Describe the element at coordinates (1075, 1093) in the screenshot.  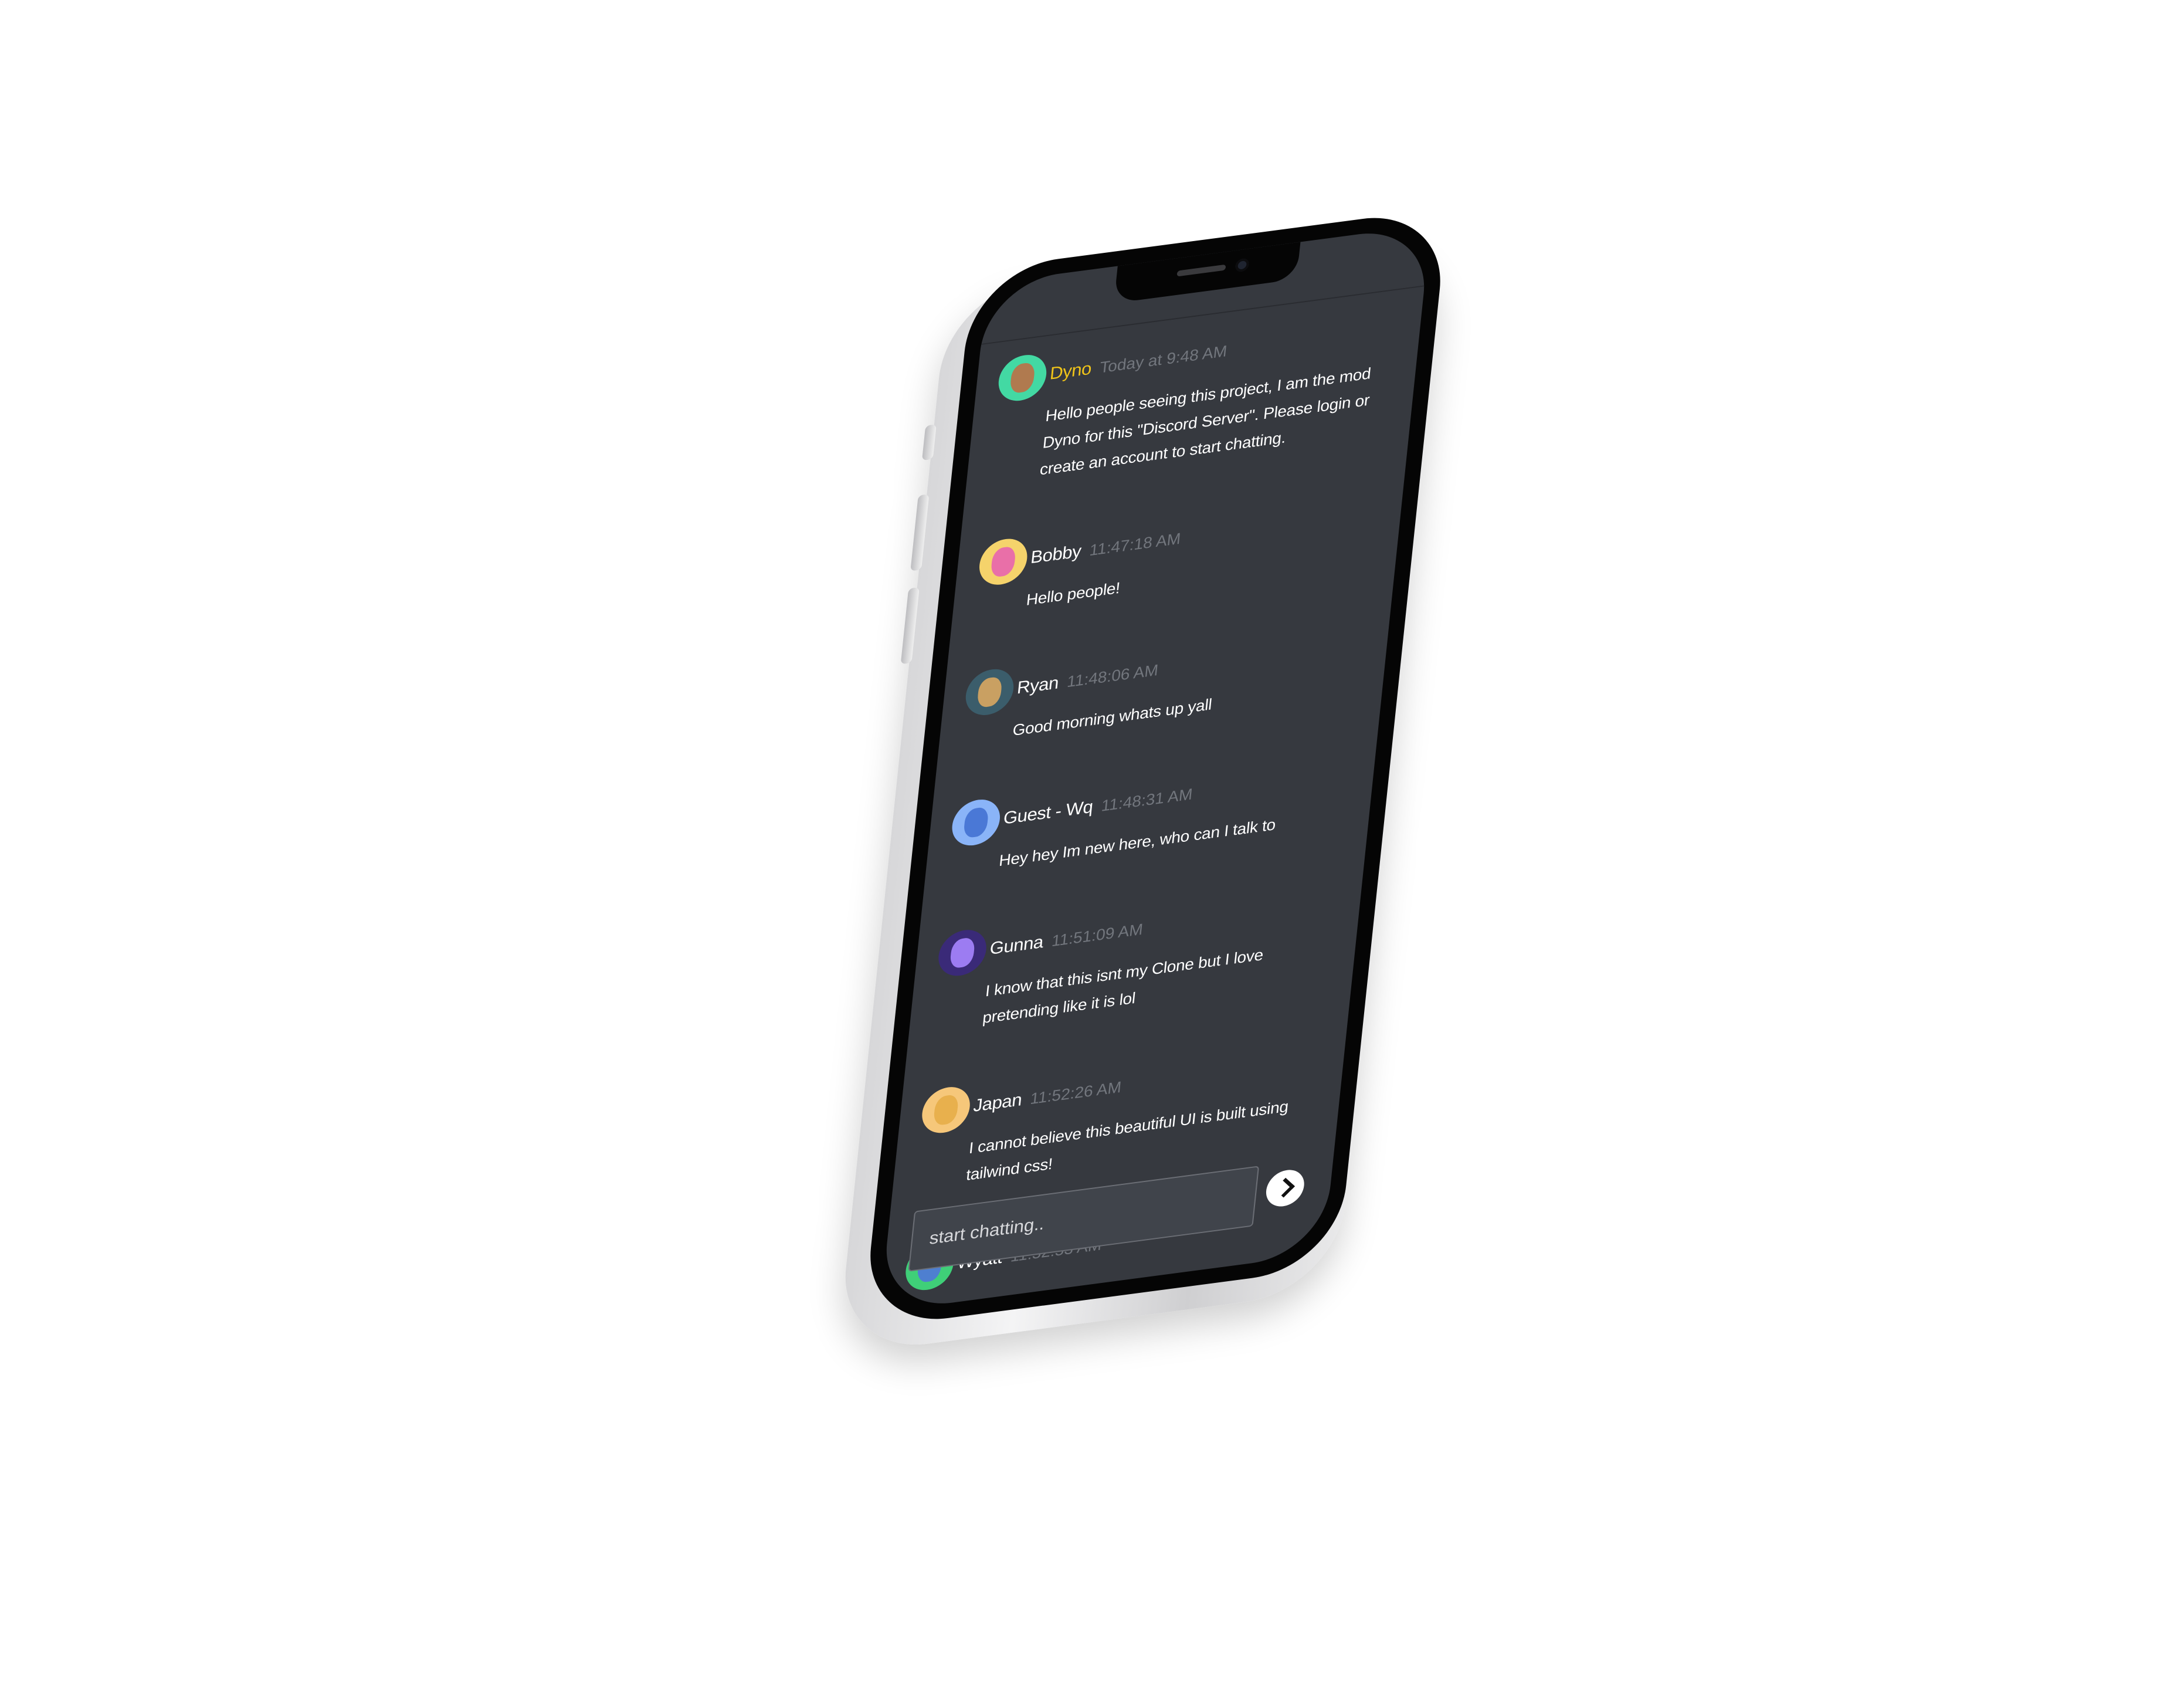
I see `timestamp: 11:52:26 AM` at that location.